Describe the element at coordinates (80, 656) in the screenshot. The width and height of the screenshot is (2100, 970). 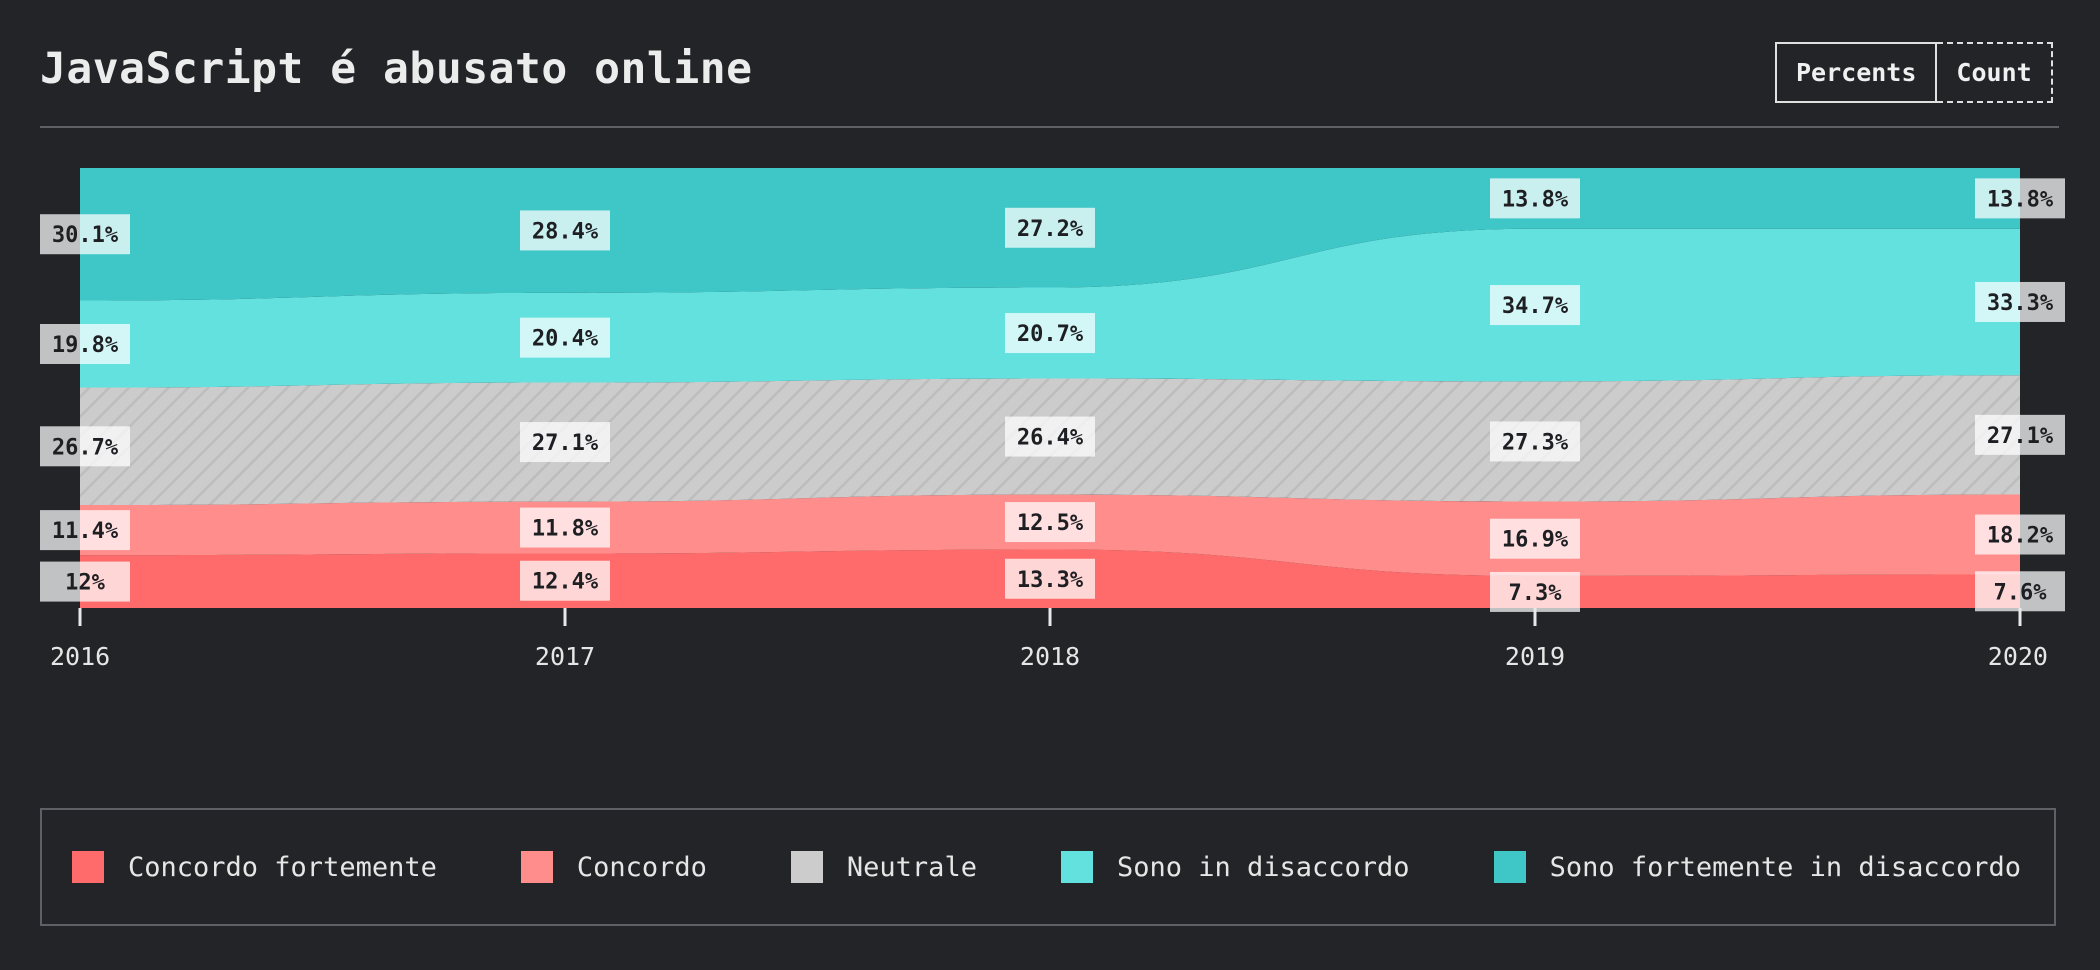
I see `x-tick-label: 2016` at that location.